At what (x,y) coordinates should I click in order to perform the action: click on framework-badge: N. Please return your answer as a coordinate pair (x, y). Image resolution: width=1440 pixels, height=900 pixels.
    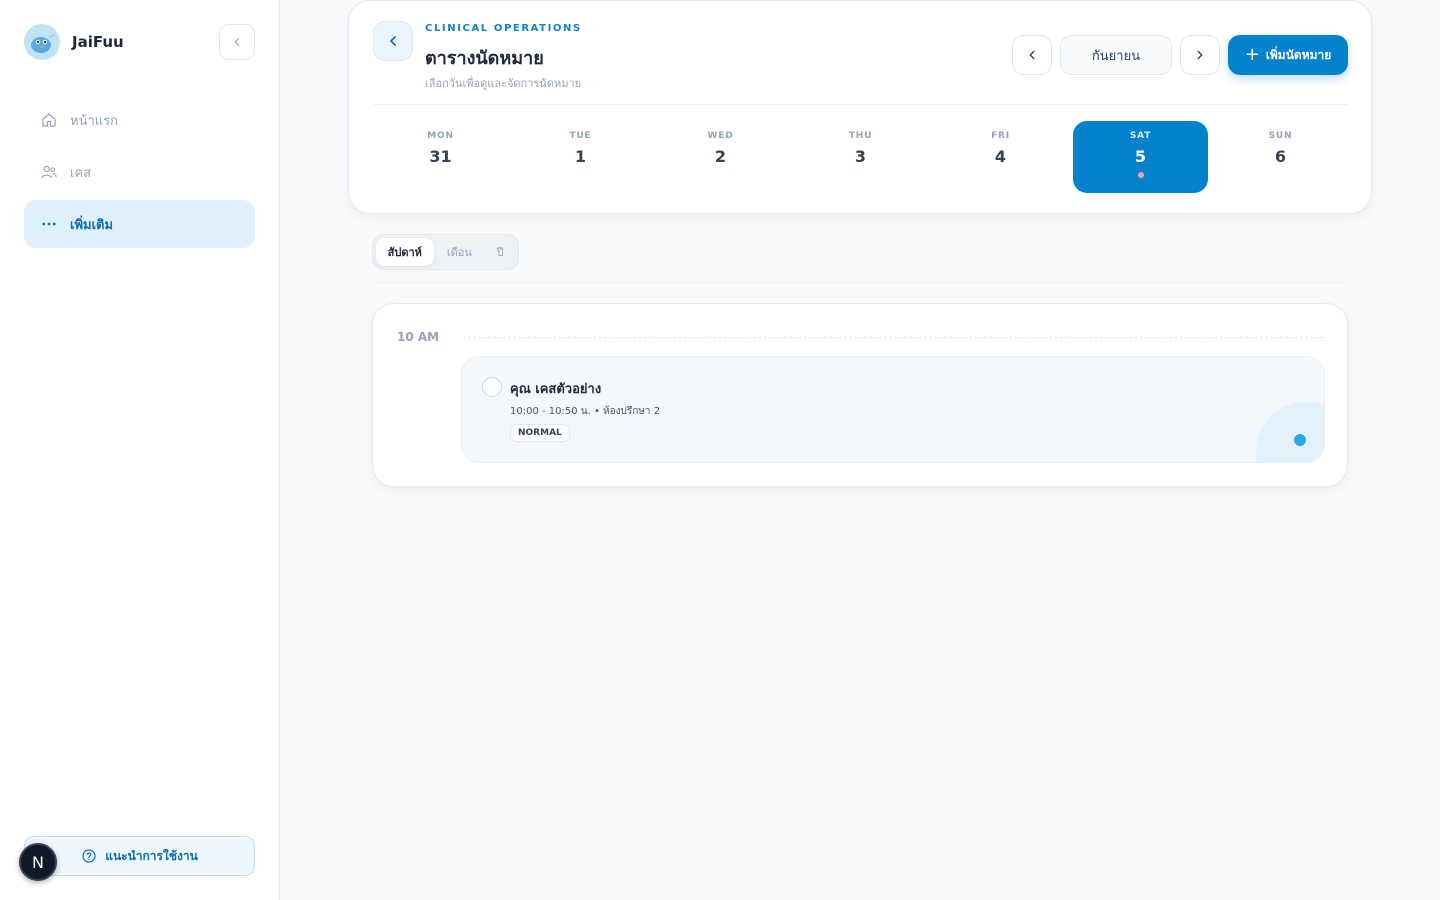
    Looking at the image, I should click on (38, 862).